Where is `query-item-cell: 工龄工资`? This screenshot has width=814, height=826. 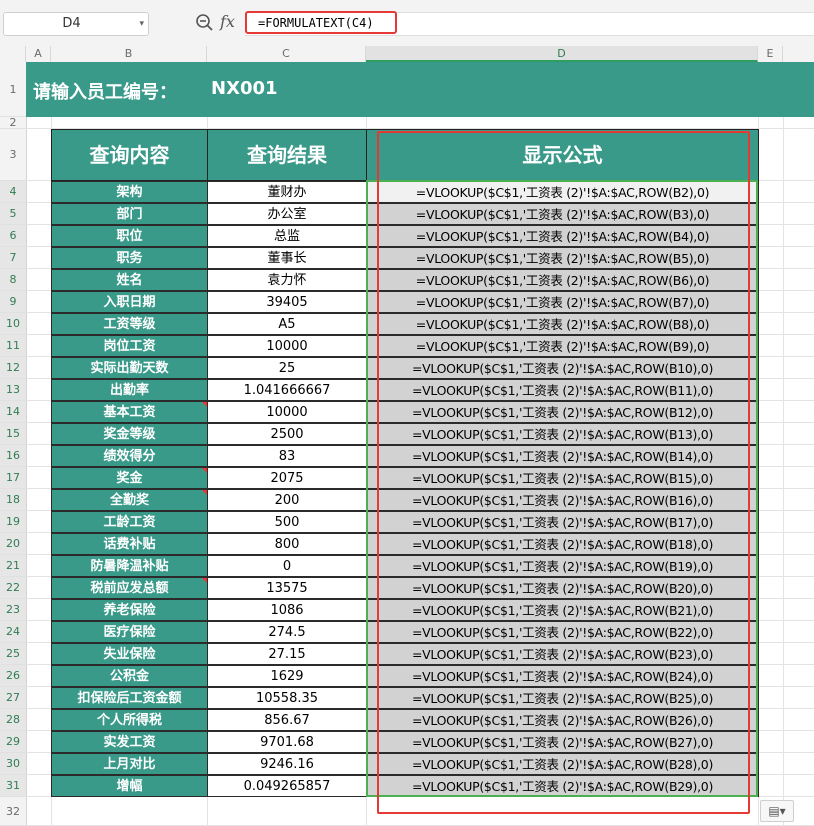 query-item-cell: 工龄工资 is located at coordinates (129, 522).